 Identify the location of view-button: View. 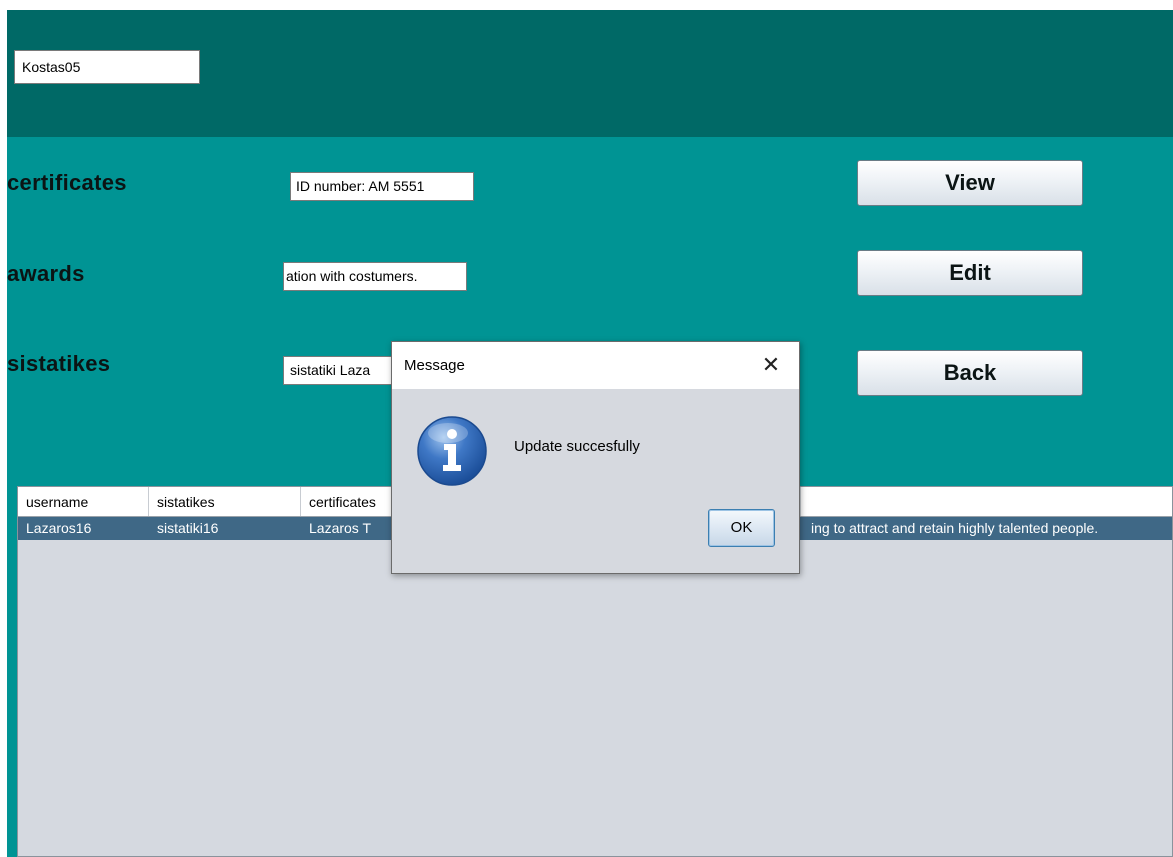
(970, 183).